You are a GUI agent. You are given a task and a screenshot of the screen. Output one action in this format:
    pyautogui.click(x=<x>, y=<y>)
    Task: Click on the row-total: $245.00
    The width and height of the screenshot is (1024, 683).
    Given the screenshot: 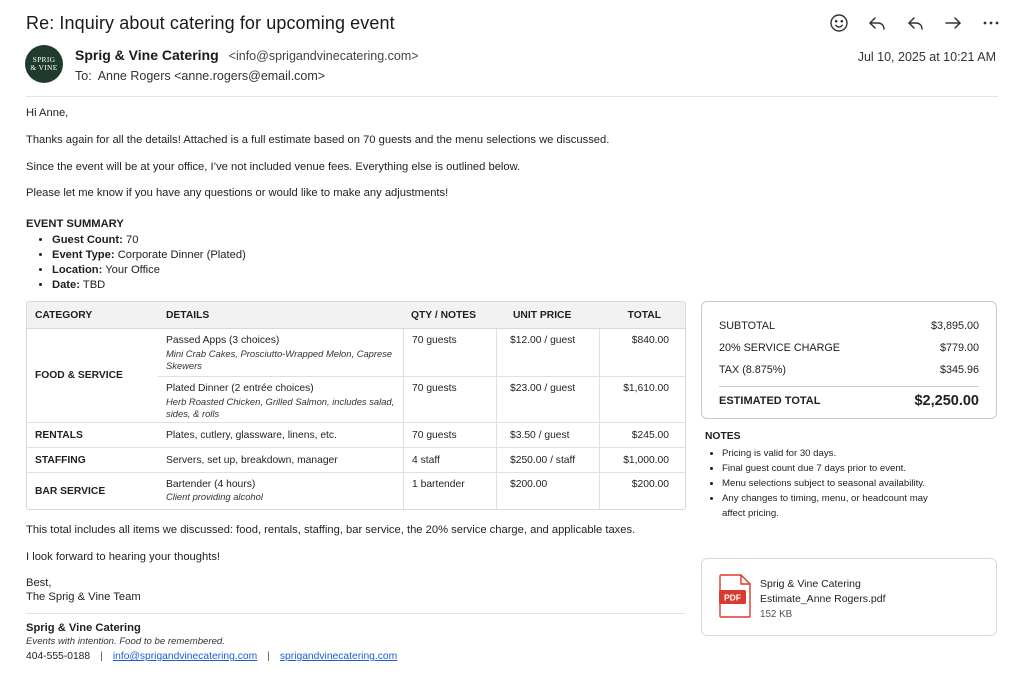 What is the action you would take?
    pyautogui.click(x=642, y=435)
    